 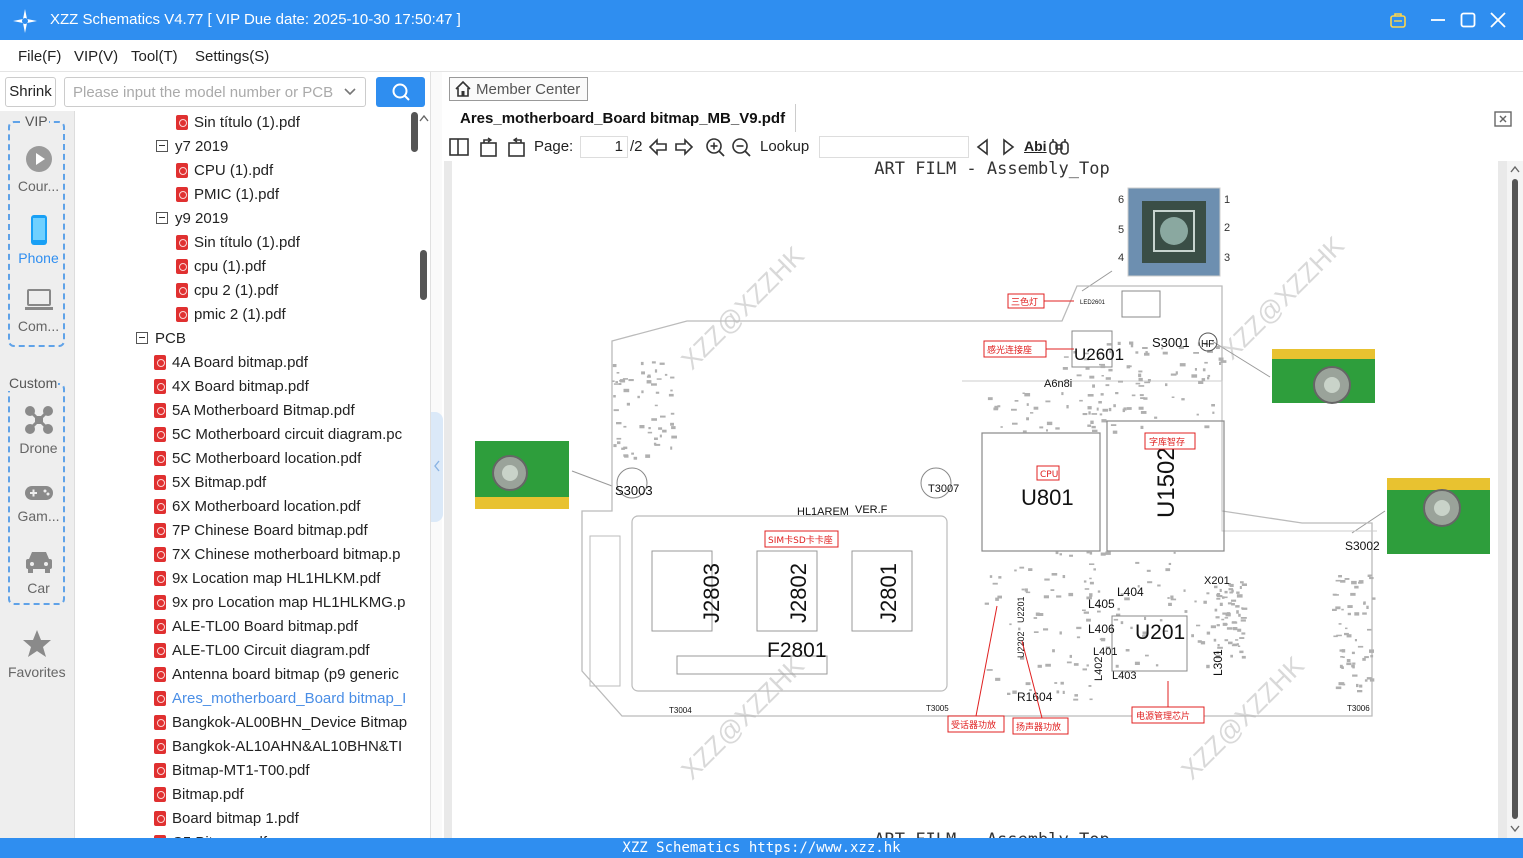 I want to click on tree-folder: y9 2019, so click(x=192, y=218).